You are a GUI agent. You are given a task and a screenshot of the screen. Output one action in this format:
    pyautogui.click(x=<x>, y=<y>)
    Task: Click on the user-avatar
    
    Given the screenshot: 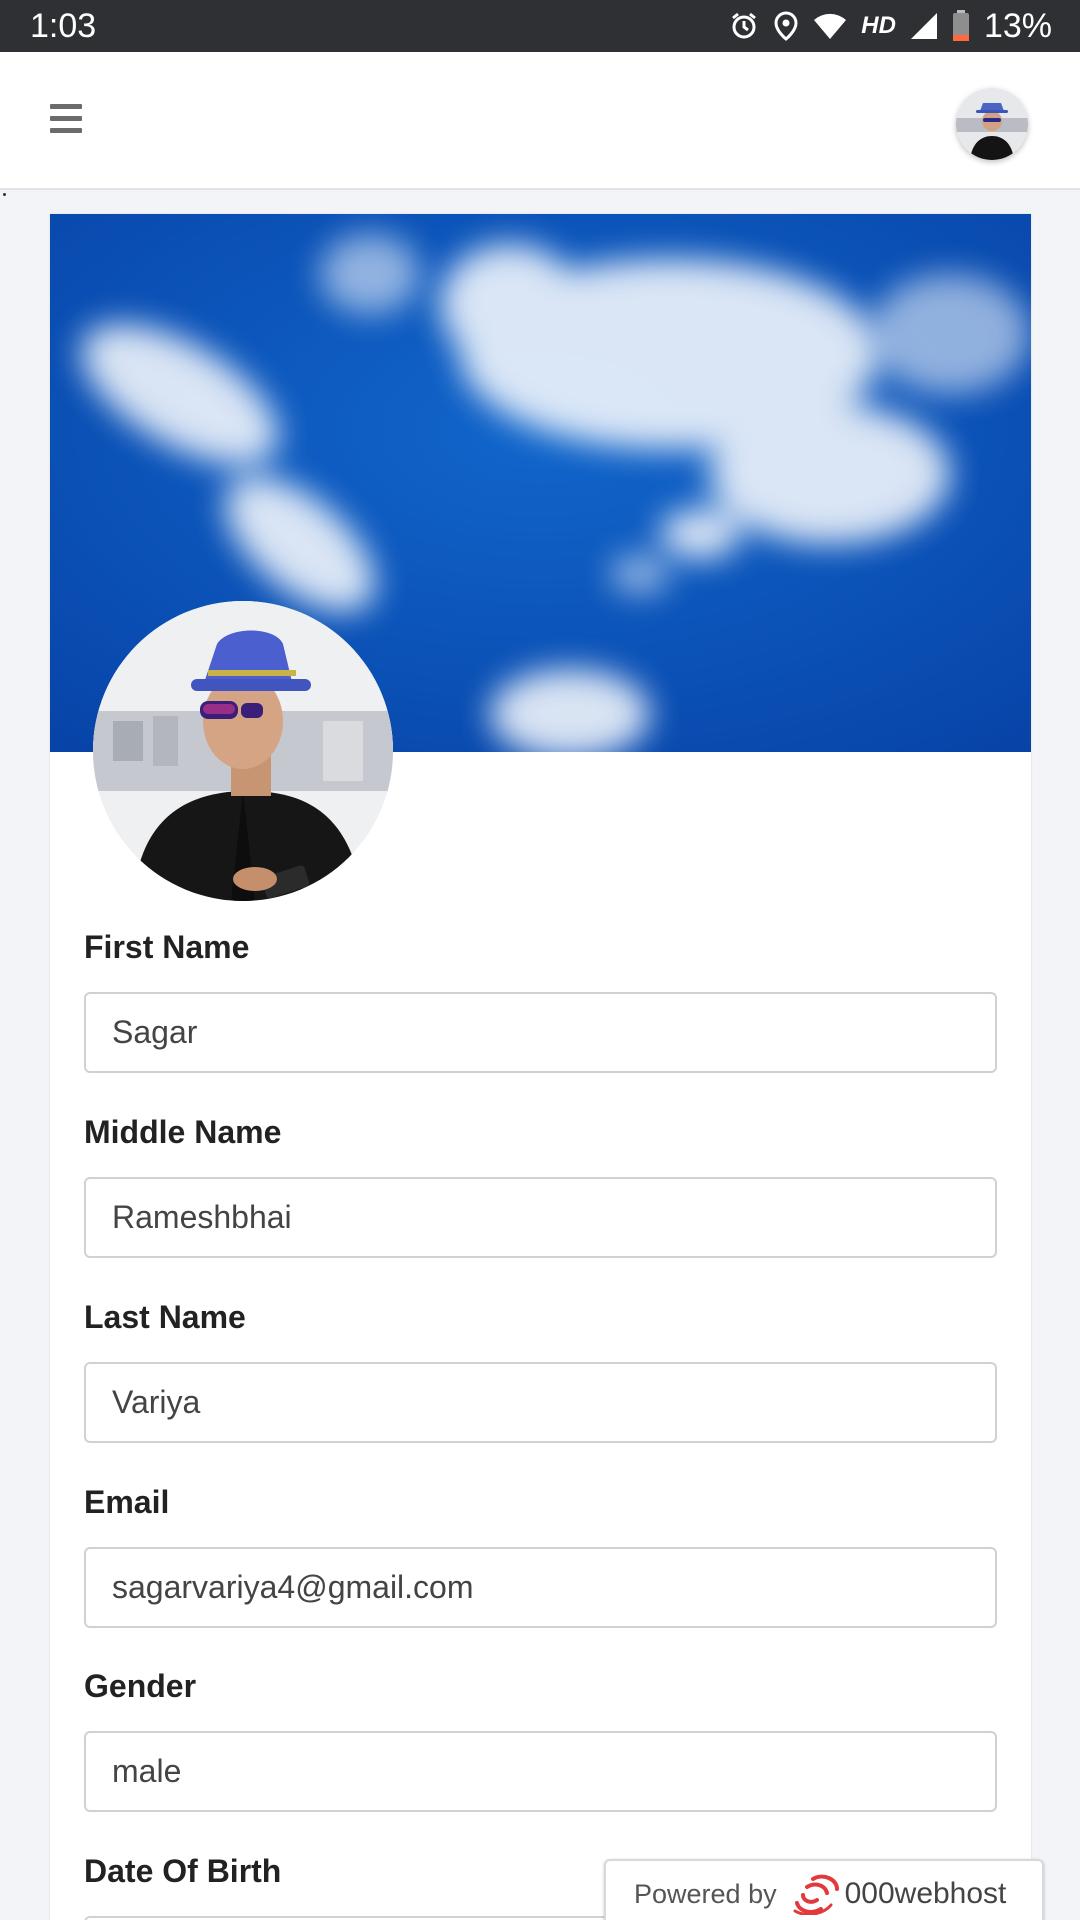 What is the action you would take?
    pyautogui.click(x=992, y=124)
    